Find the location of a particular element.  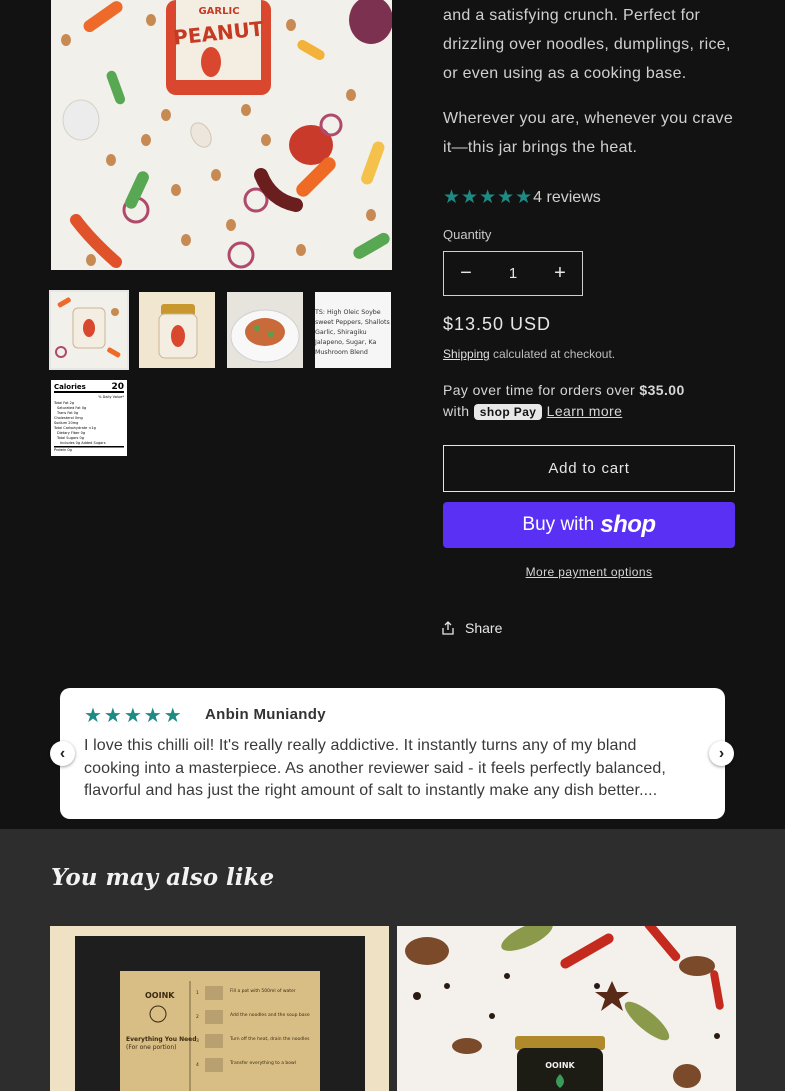

svg-text: sweet Peppers, Shallots is located at coordinates (352, 322).